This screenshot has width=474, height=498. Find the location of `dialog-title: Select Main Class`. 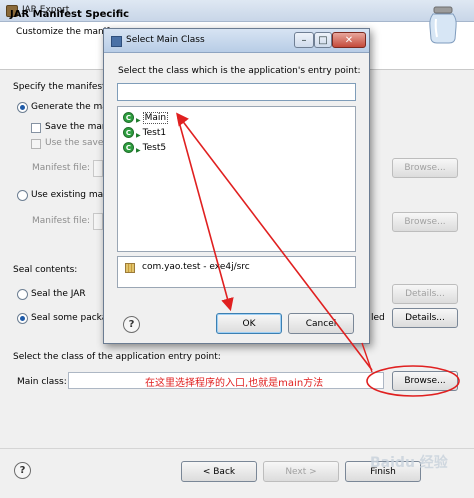

dialog-title: Select Main Class is located at coordinates (165, 40).